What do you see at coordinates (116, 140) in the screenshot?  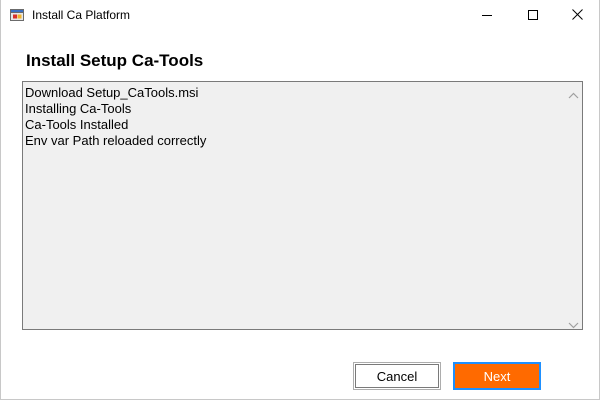 I see `log-line: Env var Path reloaded correctly` at bounding box center [116, 140].